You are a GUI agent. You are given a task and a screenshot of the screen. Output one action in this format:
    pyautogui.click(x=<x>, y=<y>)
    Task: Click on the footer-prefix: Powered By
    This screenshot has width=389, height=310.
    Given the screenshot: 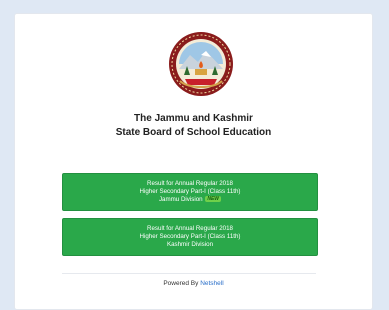 What is the action you would take?
    pyautogui.click(x=181, y=283)
    